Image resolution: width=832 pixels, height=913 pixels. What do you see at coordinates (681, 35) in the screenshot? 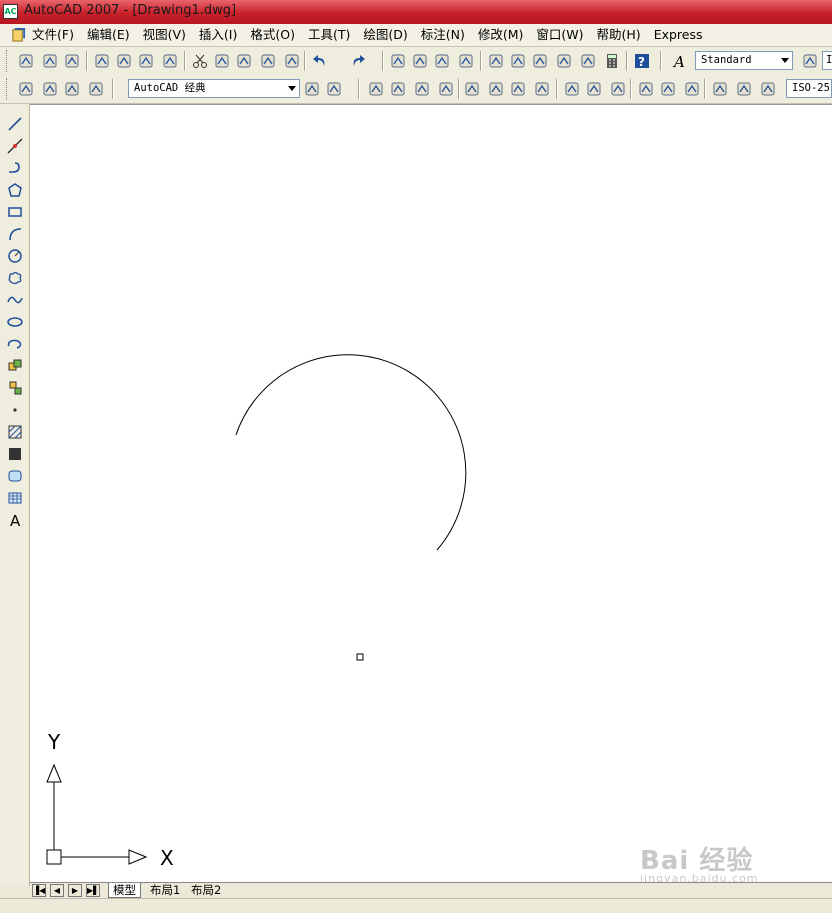
I see `menu-item-11: Express` at bounding box center [681, 35].